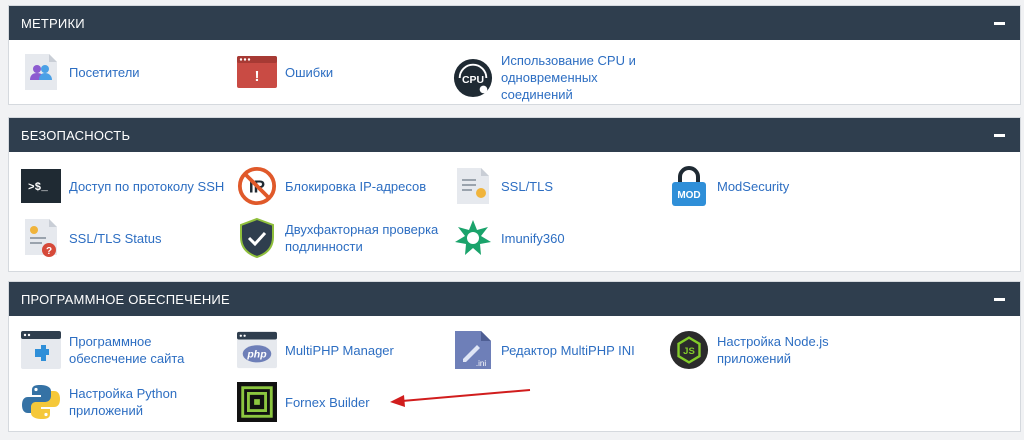 The width and height of the screenshot is (1024, 440). I want to click on ip-block-icon: IP, so click(257, 186).